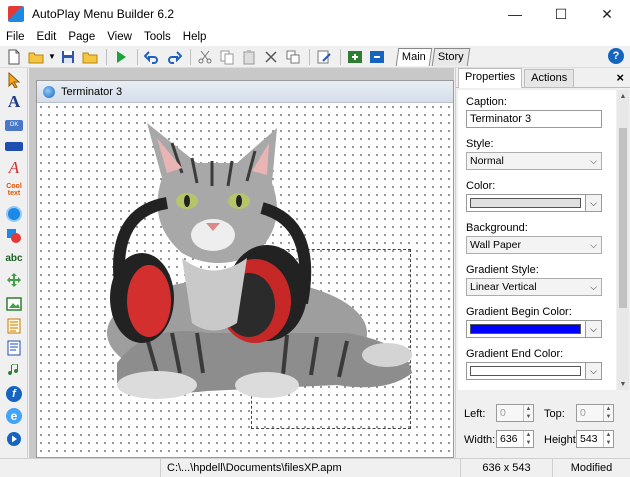 Image resolution: width=630 pixels, height=477 pixels. Describe the element at coordinates (497, 228) in the screenshot. I see `background-label: Background:` at that location.